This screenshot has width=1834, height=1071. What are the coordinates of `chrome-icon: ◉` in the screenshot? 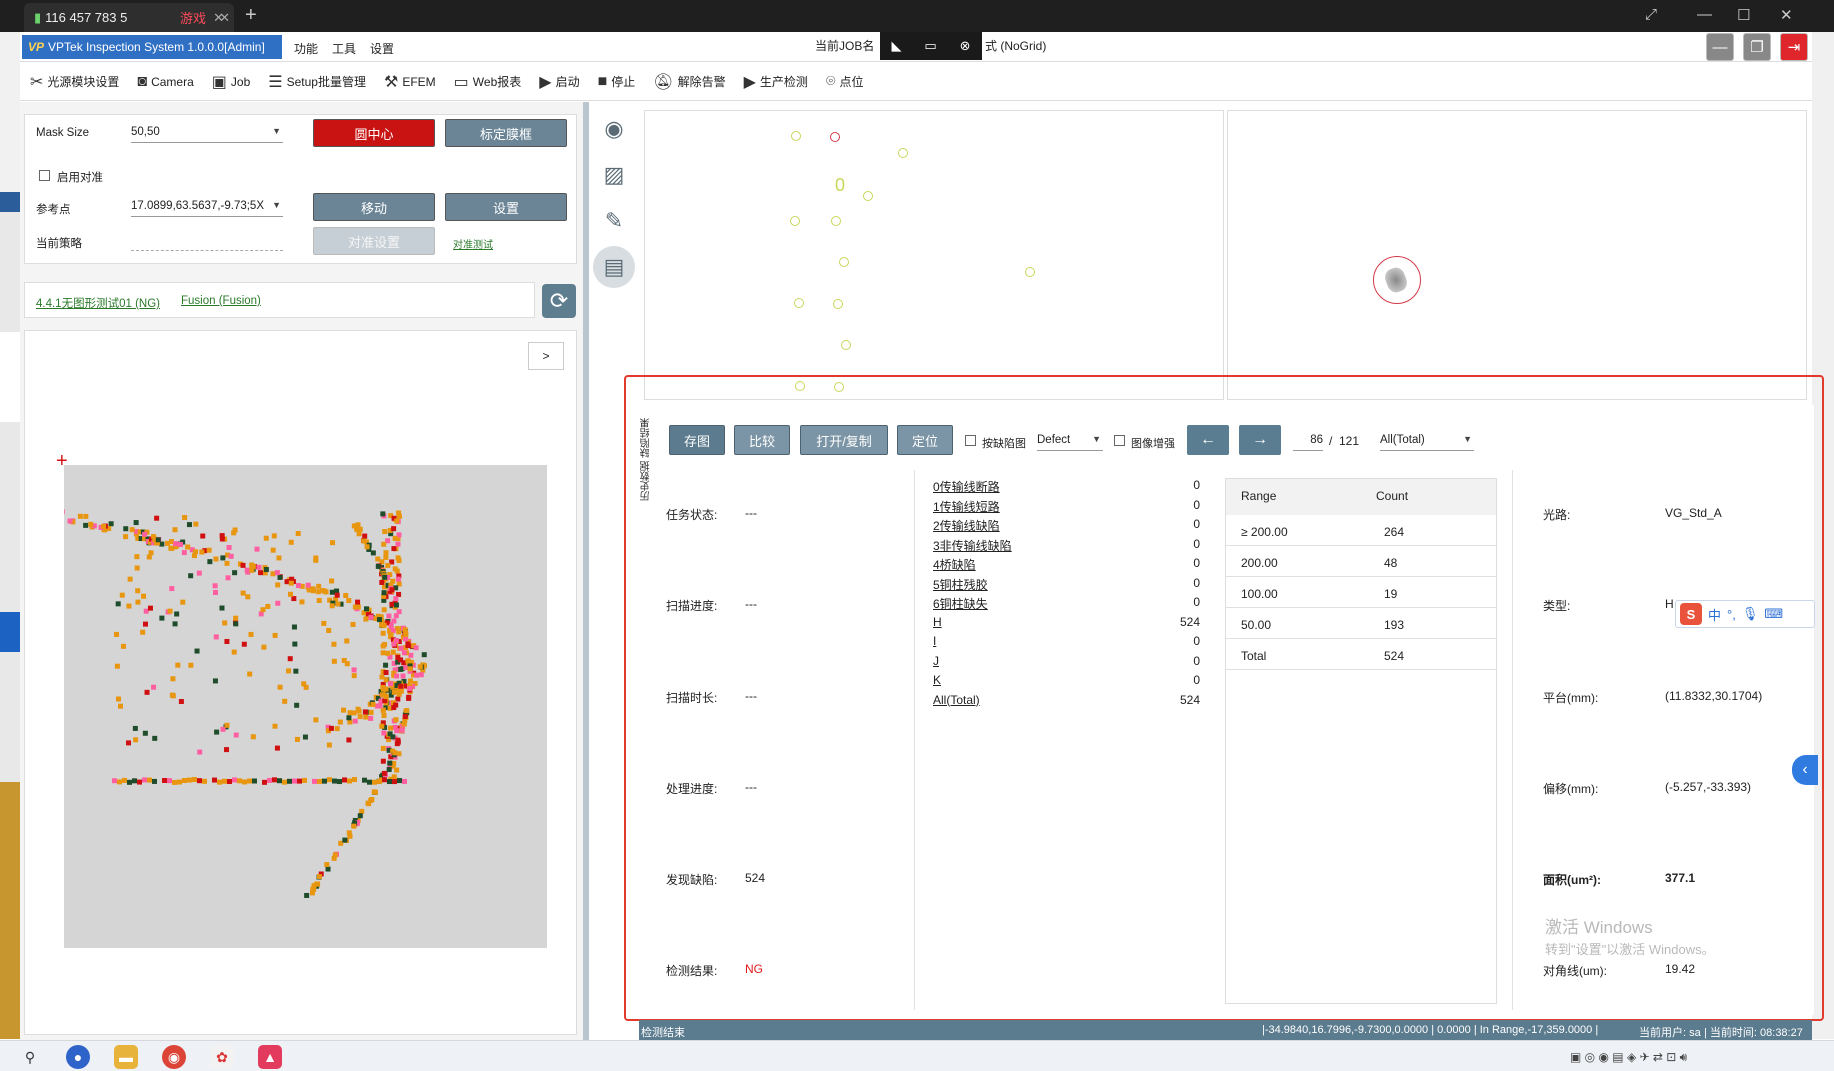 It's located at (174, 1057).